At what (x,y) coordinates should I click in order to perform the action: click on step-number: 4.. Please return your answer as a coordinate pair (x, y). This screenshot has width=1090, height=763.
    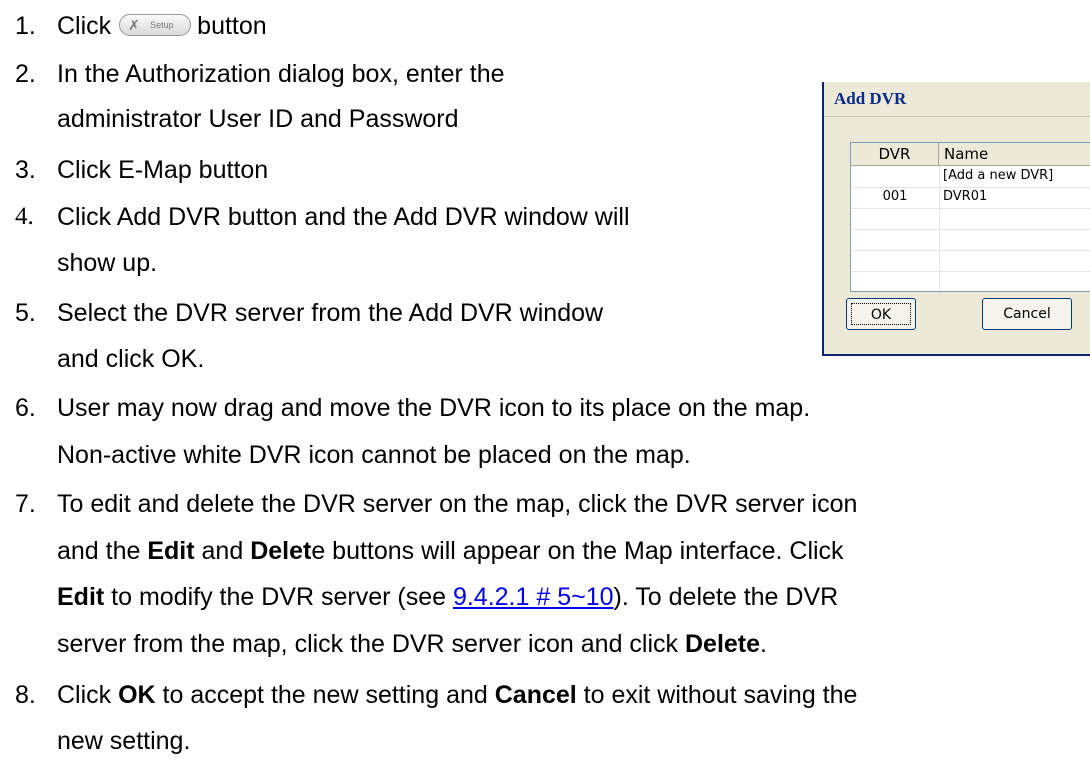
    Looking at the image, I should click on (24, 216).